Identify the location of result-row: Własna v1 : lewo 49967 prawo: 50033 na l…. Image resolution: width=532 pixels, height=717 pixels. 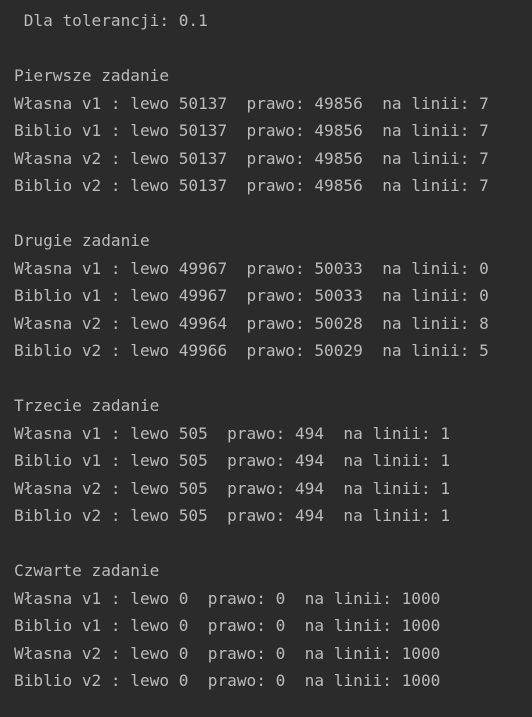
(251, 268).